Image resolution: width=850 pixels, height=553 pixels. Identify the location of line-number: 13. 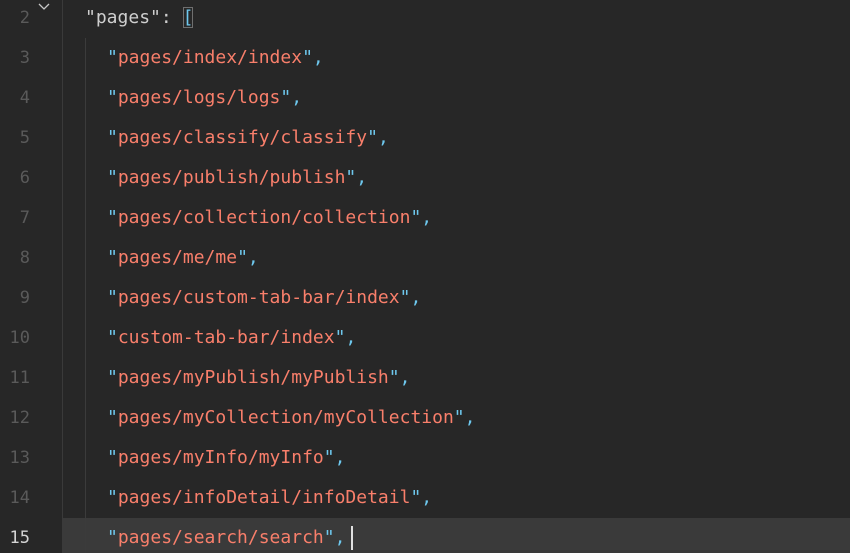
(19, 458).